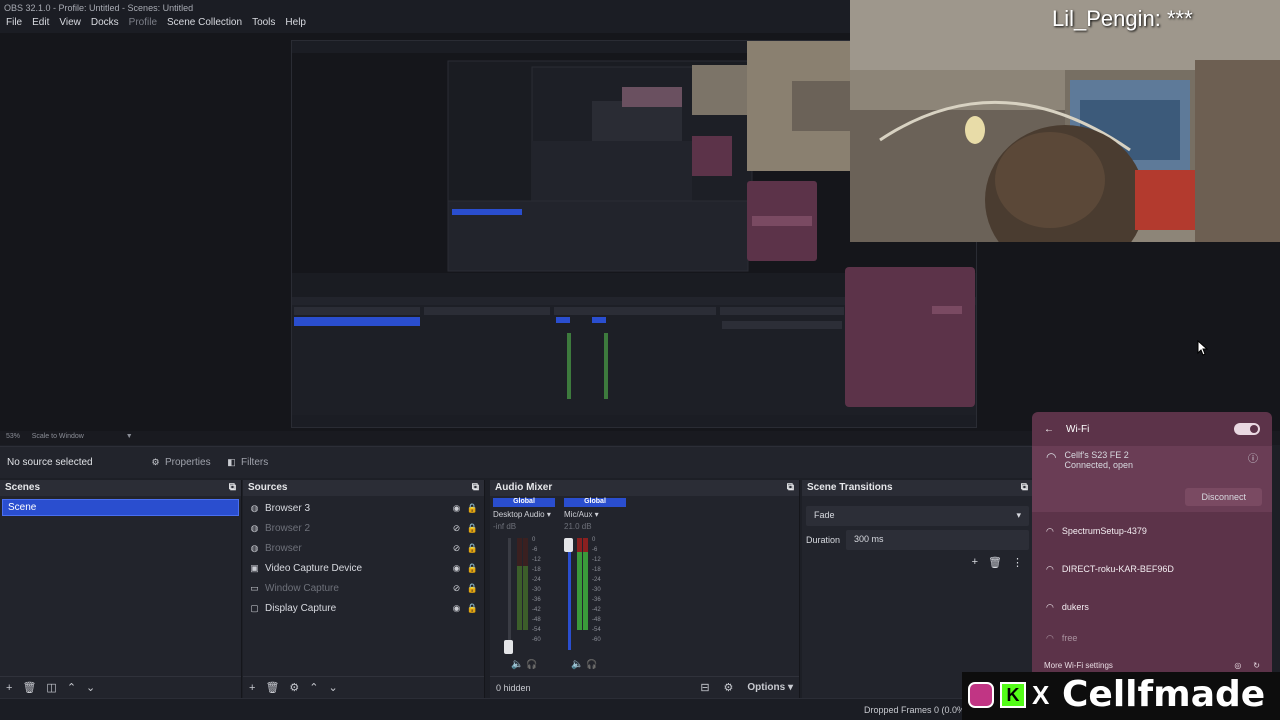  What do you see at coordinates (917, 488) in the screenshot?
I see `transitions-header: Scene Transitions ⧉` at bounding box center [917, 488].